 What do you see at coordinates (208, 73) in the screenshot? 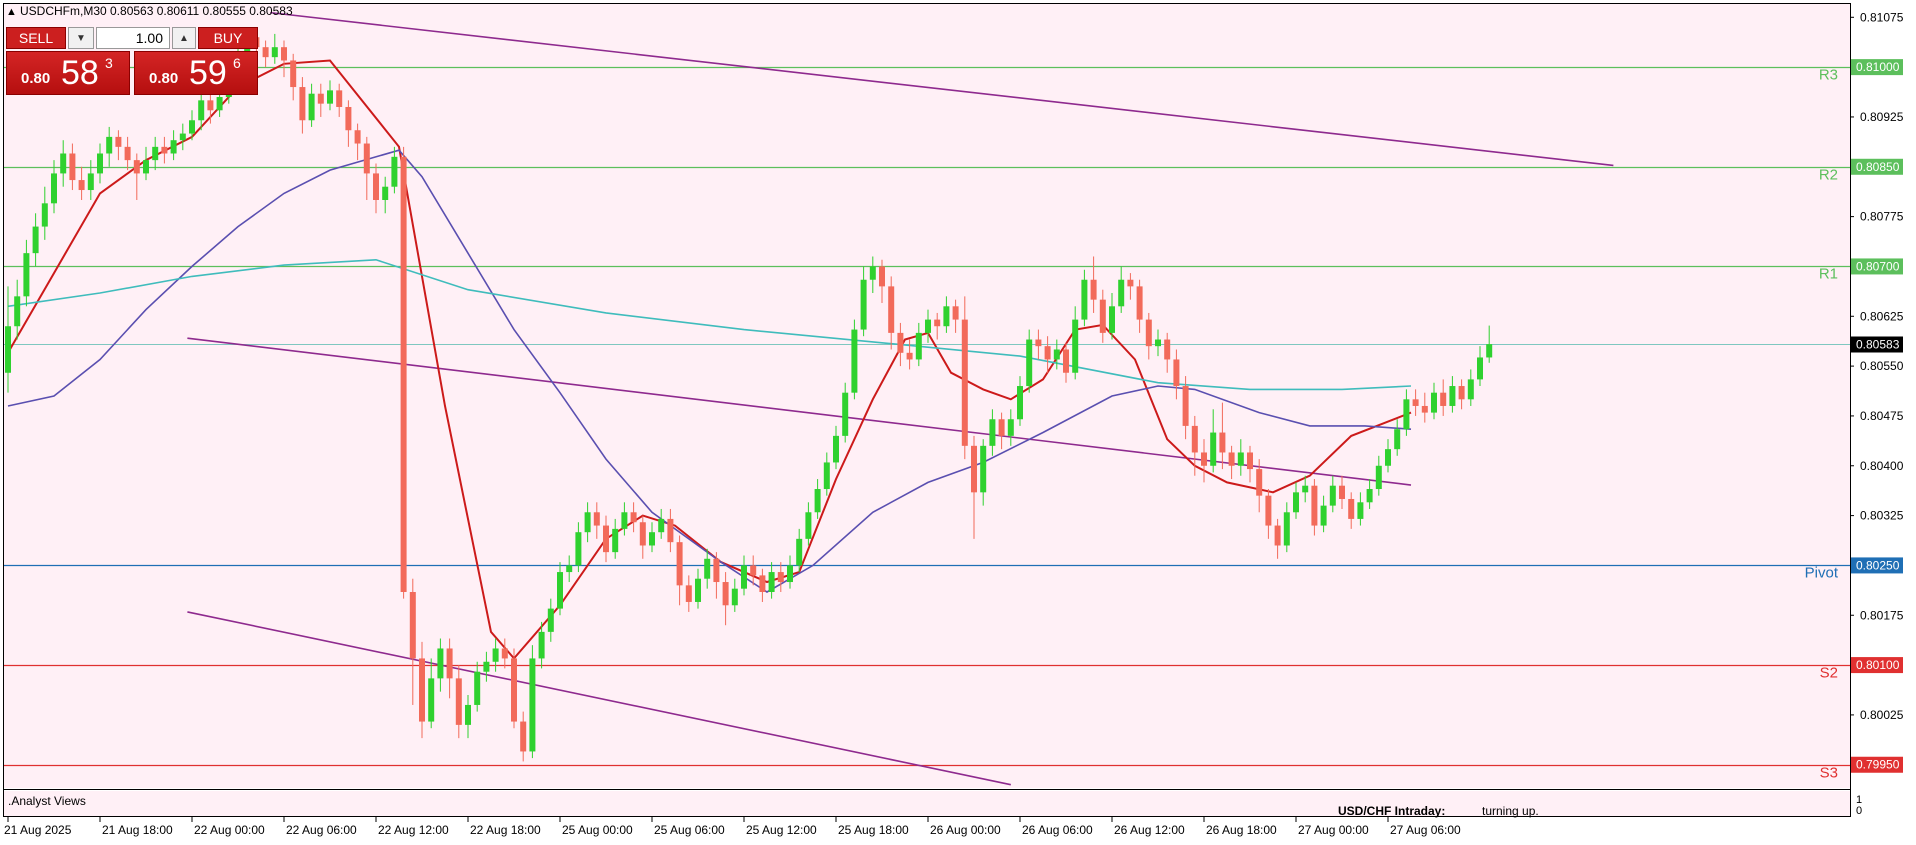
I see `ask-price-big: 59` at bounding box center [208, 73].